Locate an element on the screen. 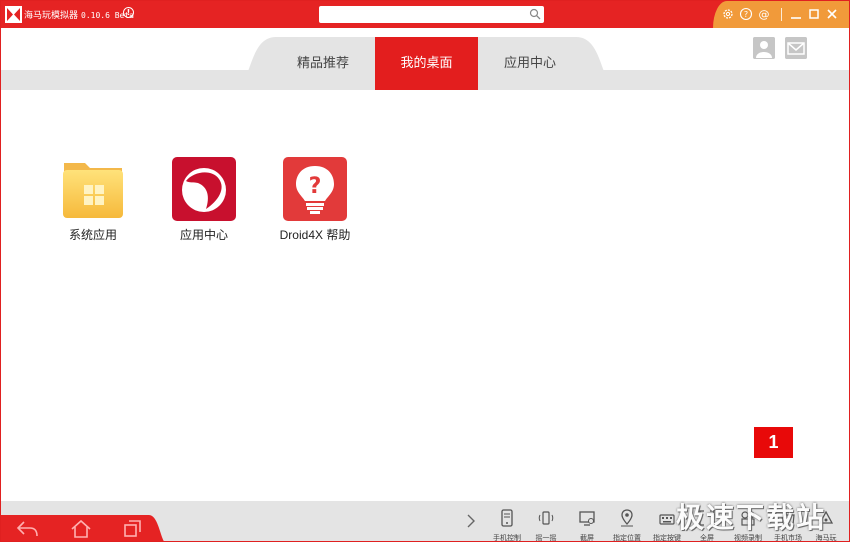 The image size is (850, 542). search-icon is located at coordinates (535, 14).